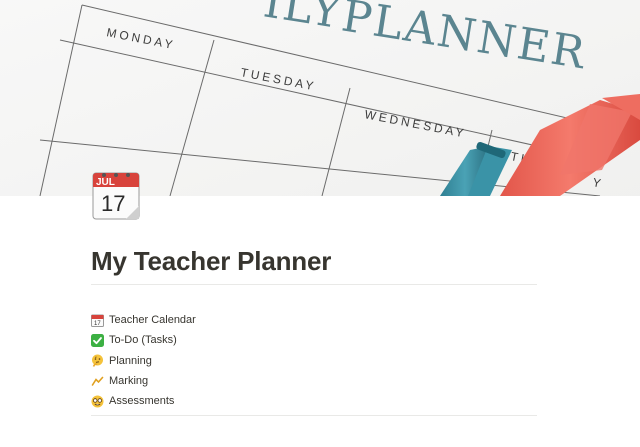 Image resolution: width=640 pixels, height=447 pixels. What do you see at coordinates (97, 381) in the screenshot?
I see `marker-icon` at bounding box center [97, 381].